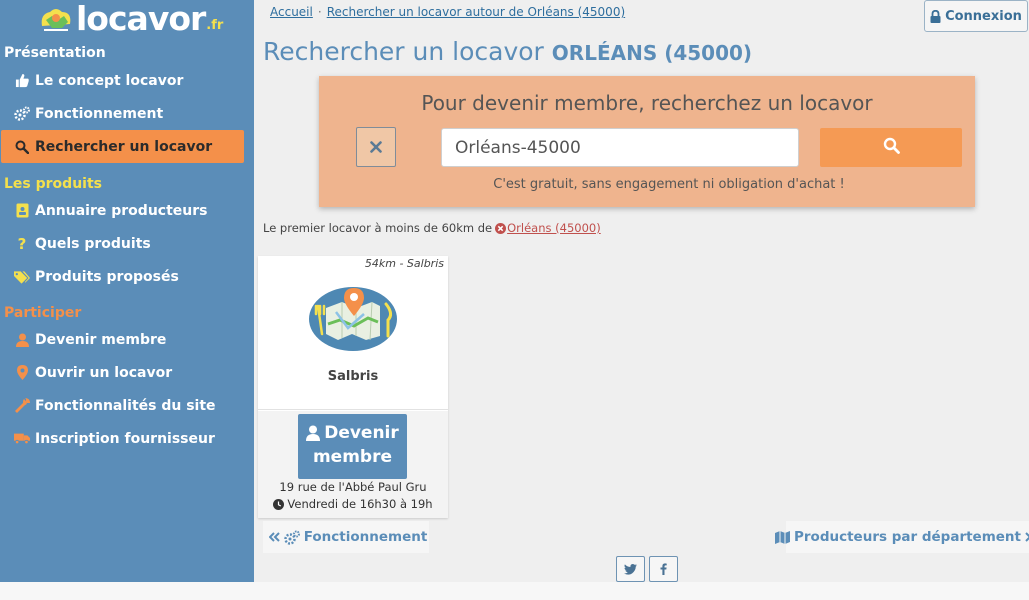 The height and width of the screenshot is (600, 1029). I want to click on result-text: Le premier locavor à moins de 60km de, so click(378, 228).